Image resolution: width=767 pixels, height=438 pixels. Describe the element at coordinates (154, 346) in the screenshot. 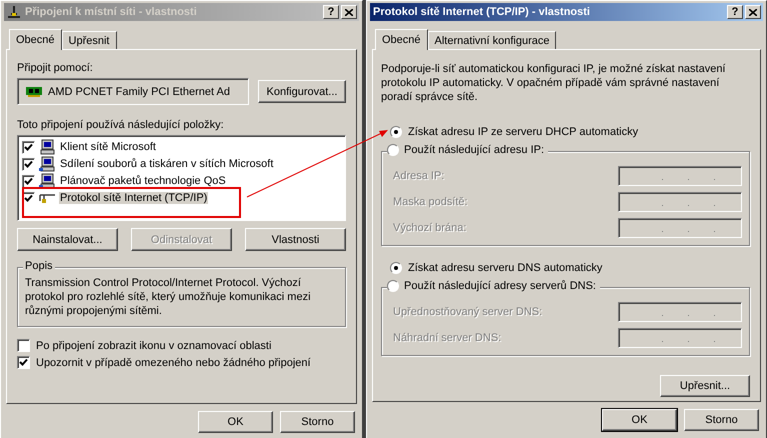

I see `checkbox-label: Po připojení zobrazit ikonu v oznamovací oblasti` at that location.